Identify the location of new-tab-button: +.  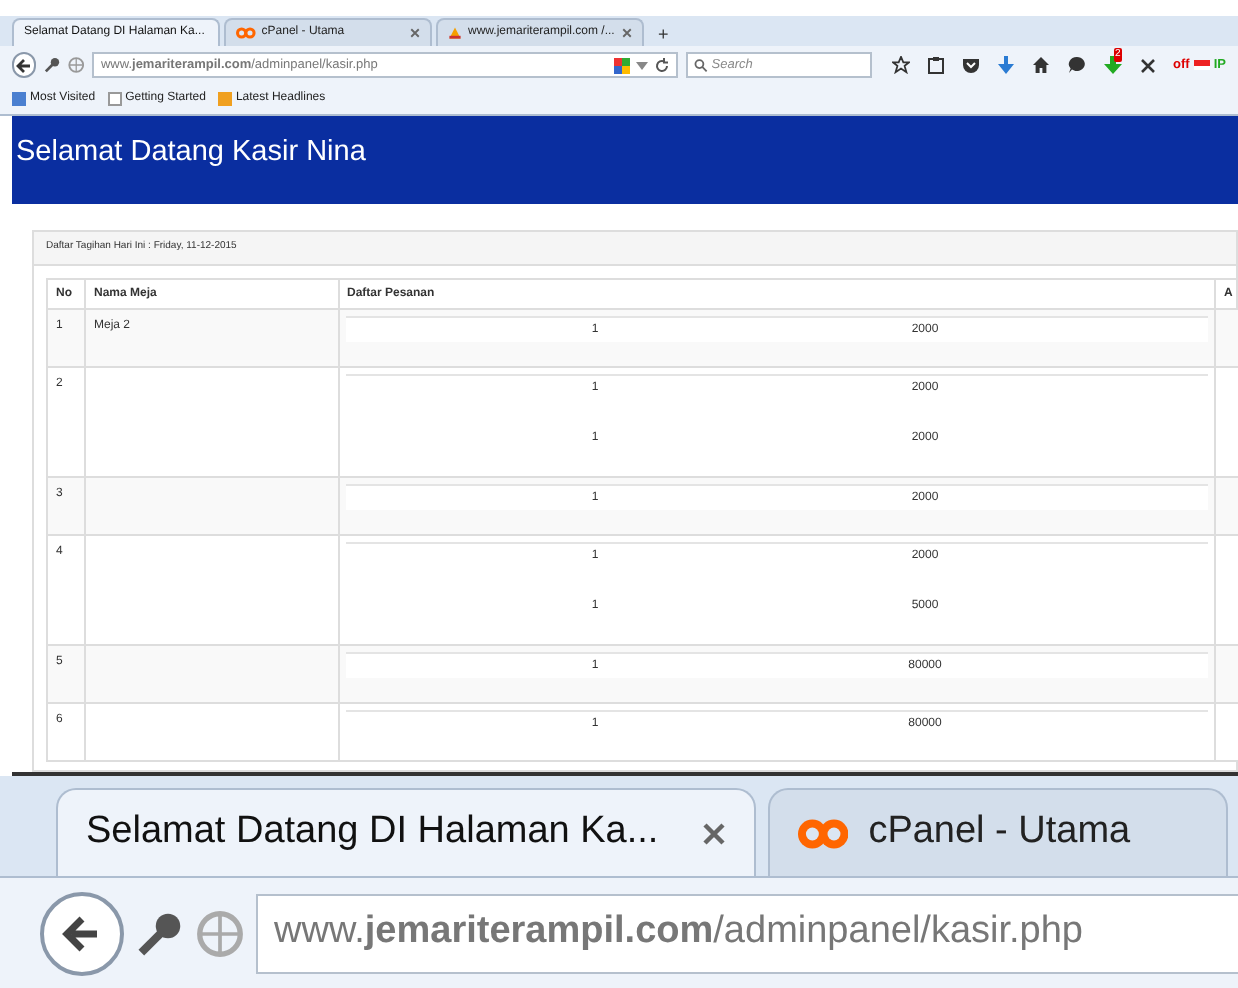
(663, 34).